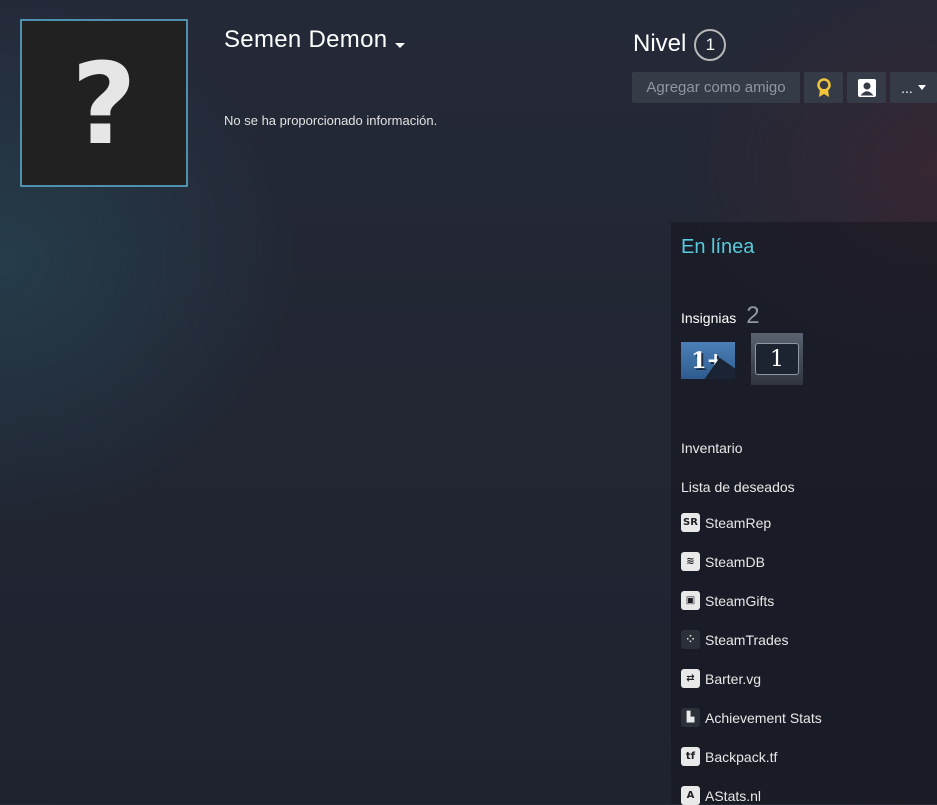  Describe the element at coordinates (747, 639) in the screenshot. I see `external-link-label: SteamTrades` at that location.